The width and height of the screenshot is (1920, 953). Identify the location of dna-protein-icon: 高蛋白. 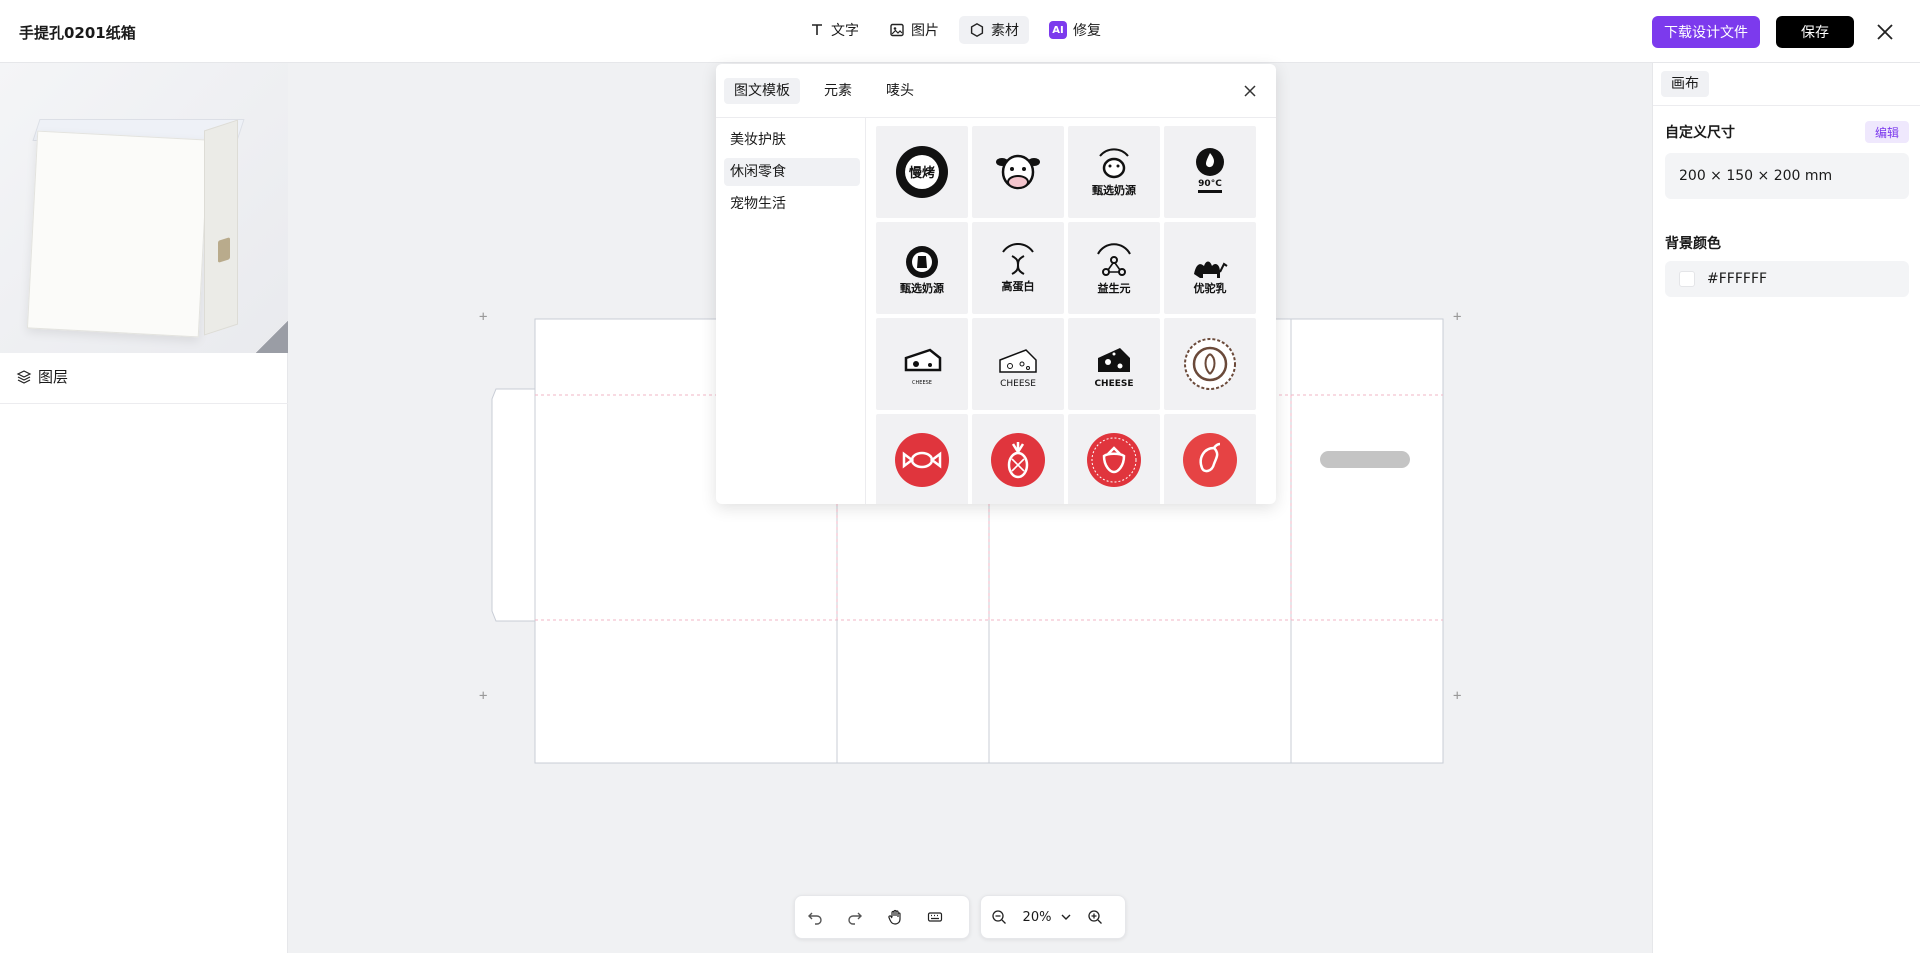
(1018, 268).